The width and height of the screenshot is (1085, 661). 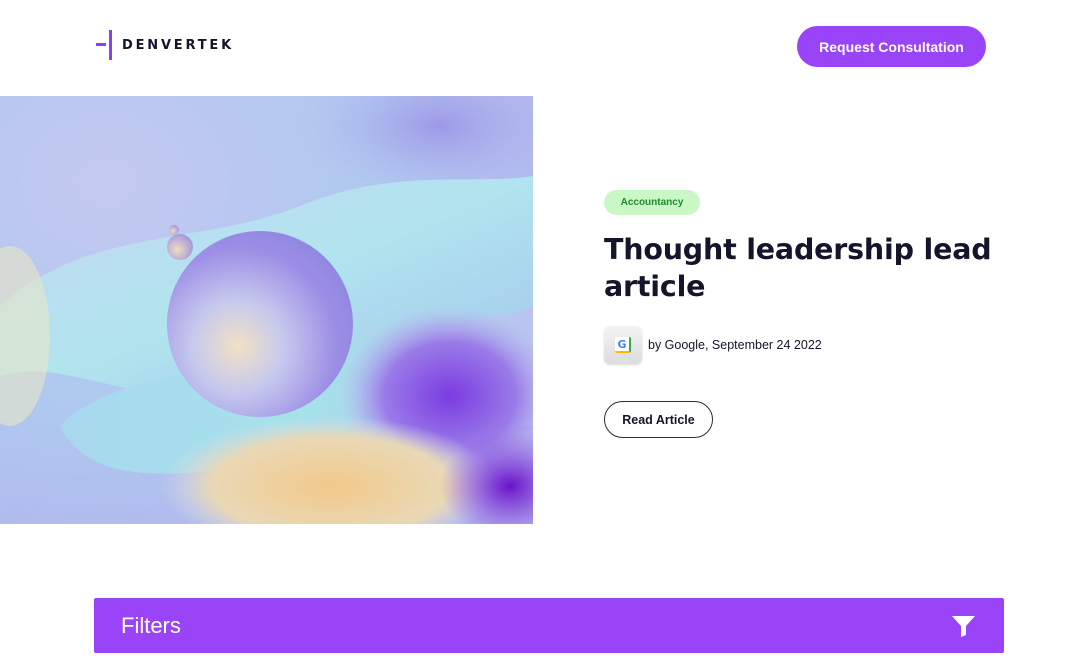 I want to click on category-tag: Accountancy, so click(x=652, y=202).